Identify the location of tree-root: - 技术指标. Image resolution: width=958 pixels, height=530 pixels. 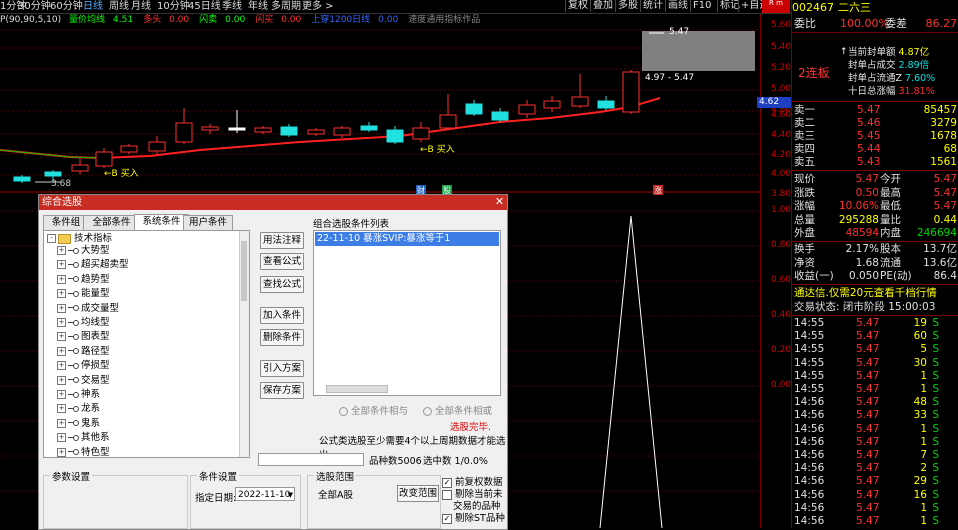
(79, 239).